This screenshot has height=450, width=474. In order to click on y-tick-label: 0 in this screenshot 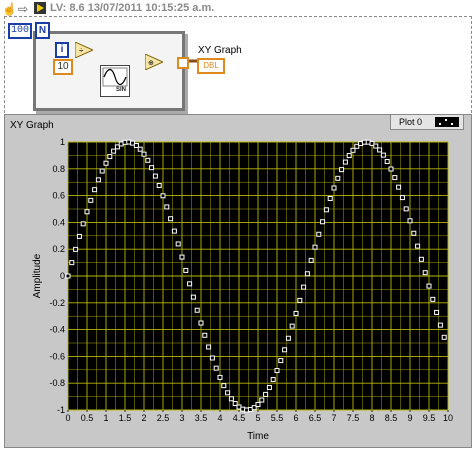, I will do `click(62, 276)`.